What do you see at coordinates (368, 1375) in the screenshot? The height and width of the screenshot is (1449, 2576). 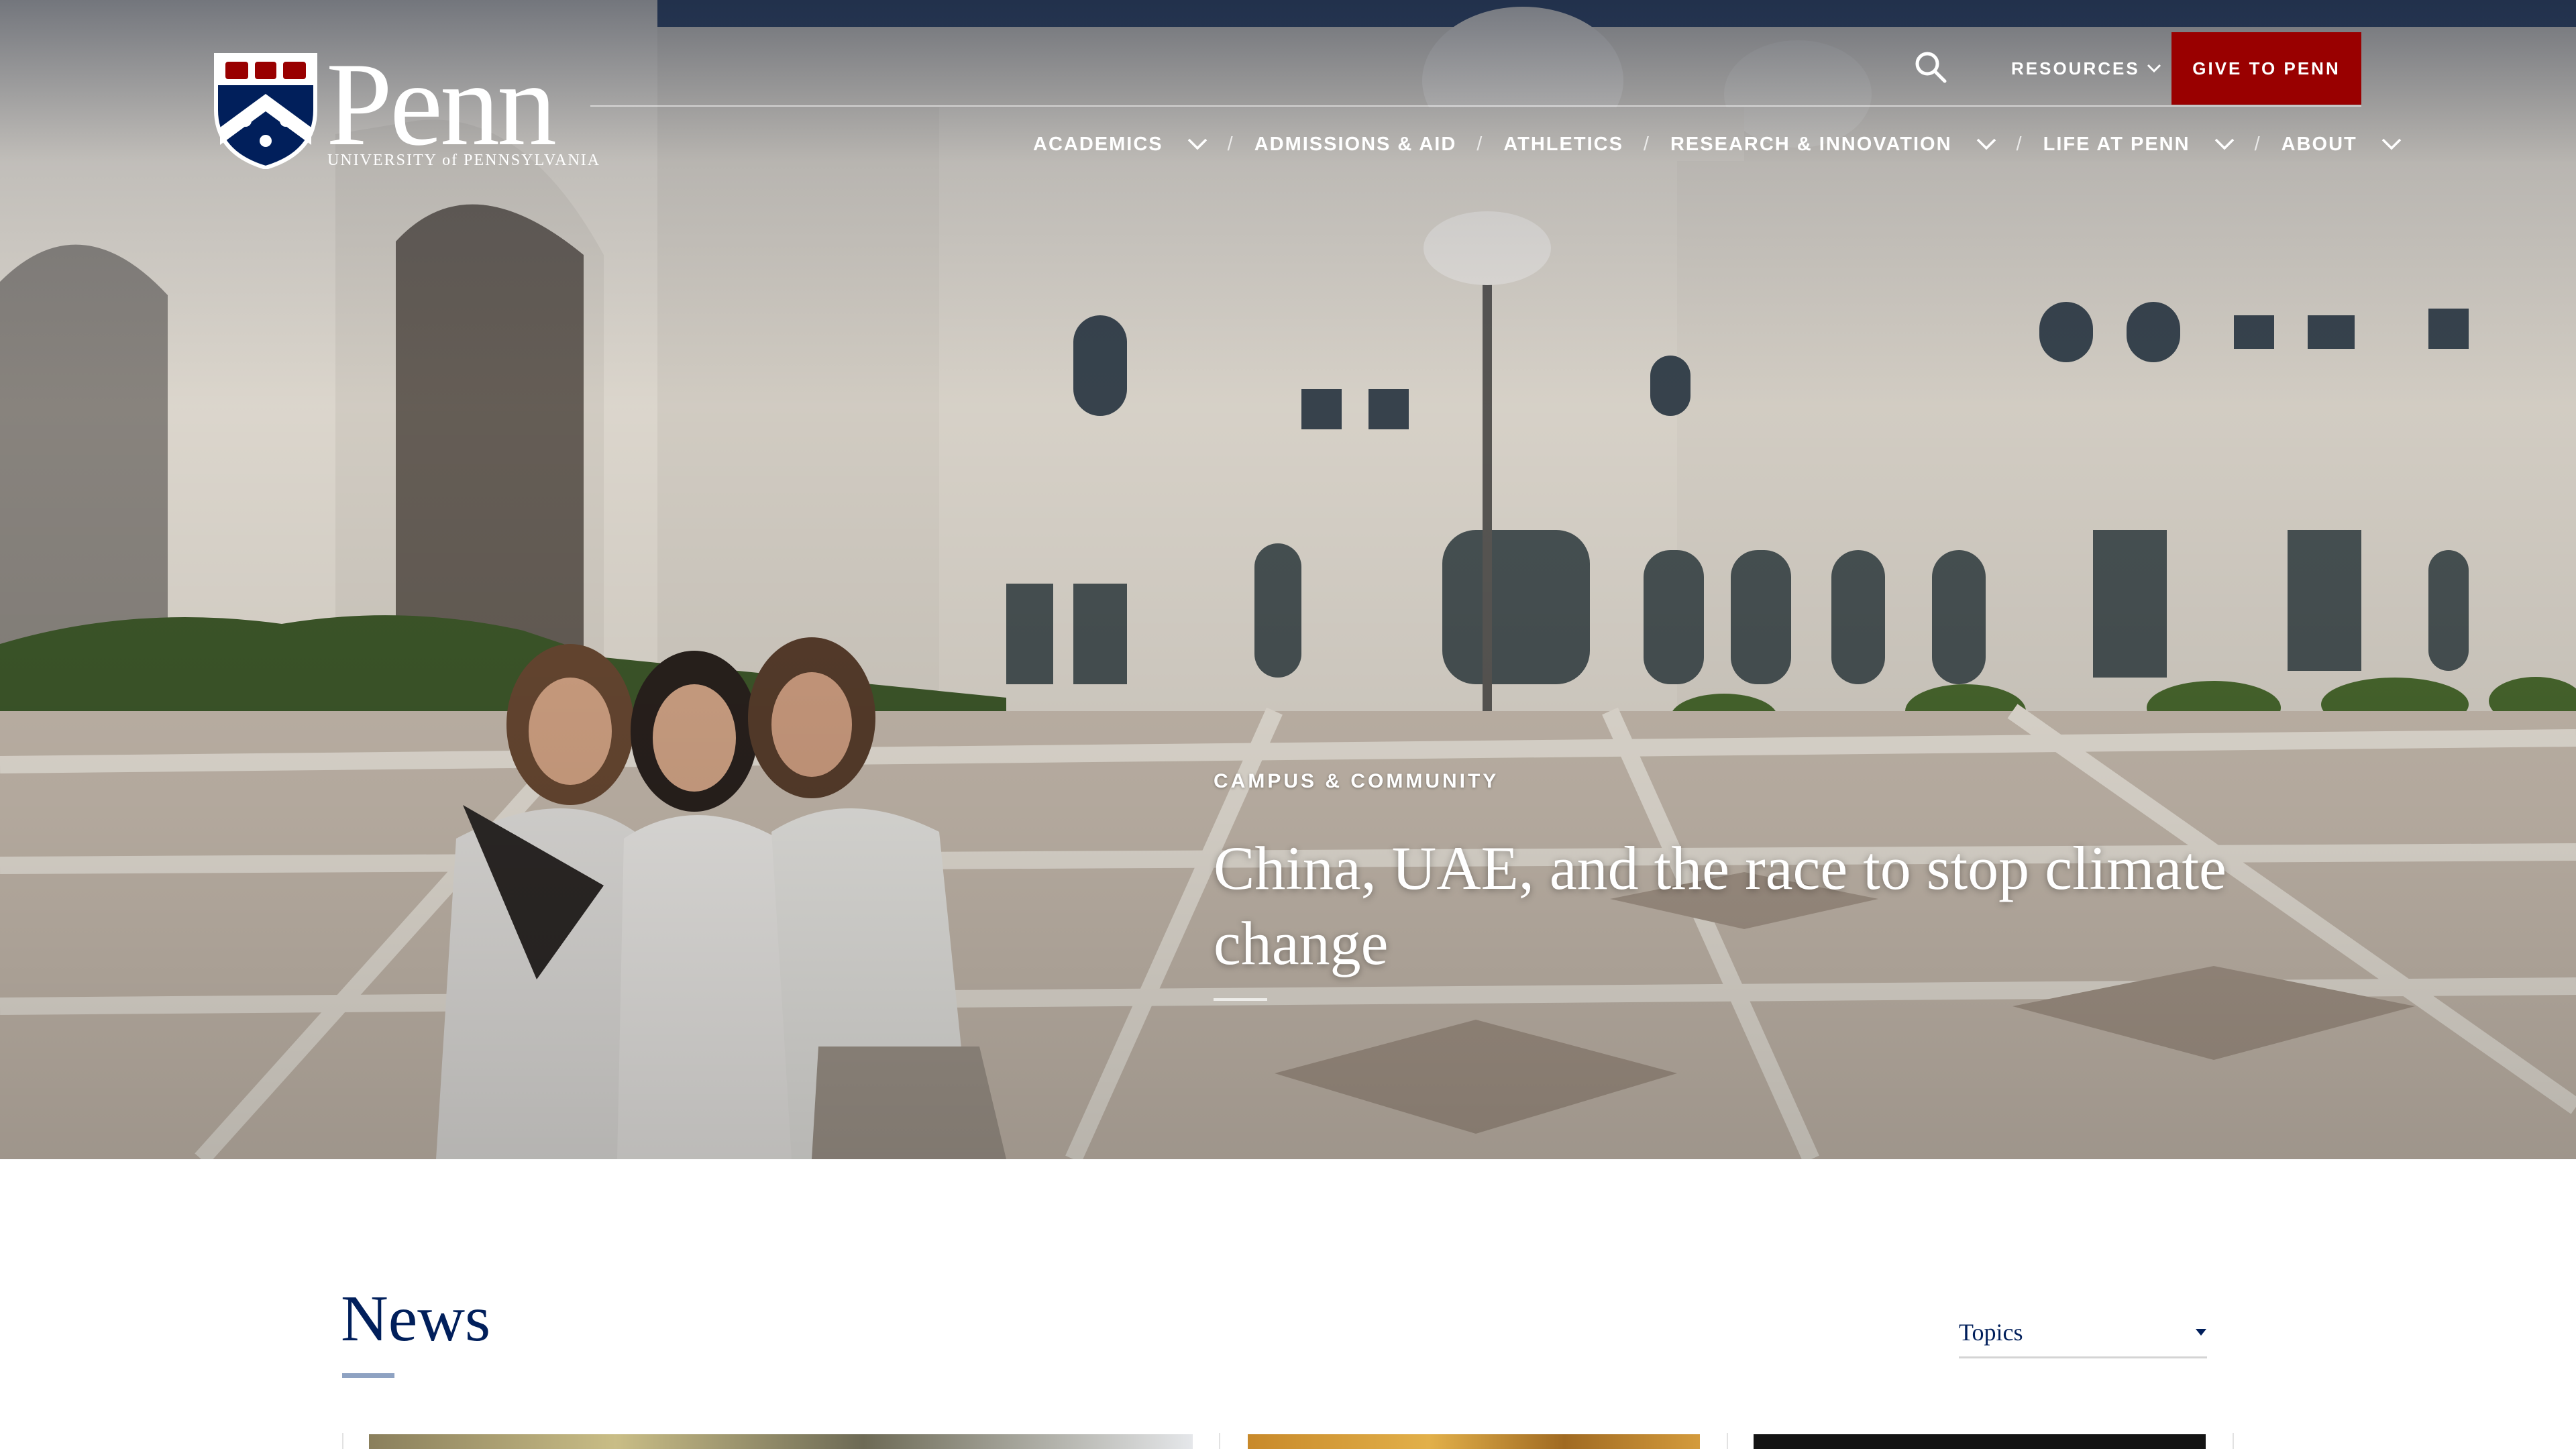 I see `news-title-underline` at bounding box center [368, 1375].